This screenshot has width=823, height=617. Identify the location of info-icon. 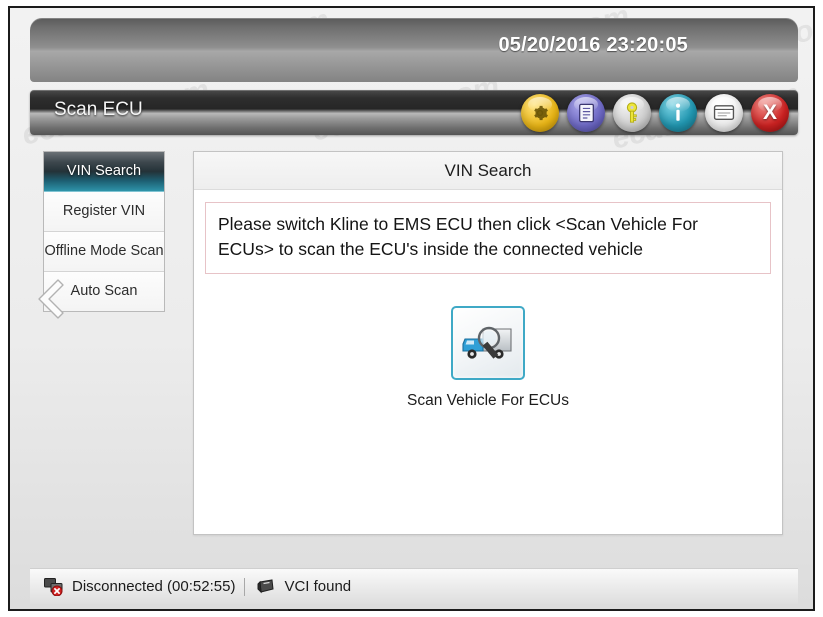
(678, 112).